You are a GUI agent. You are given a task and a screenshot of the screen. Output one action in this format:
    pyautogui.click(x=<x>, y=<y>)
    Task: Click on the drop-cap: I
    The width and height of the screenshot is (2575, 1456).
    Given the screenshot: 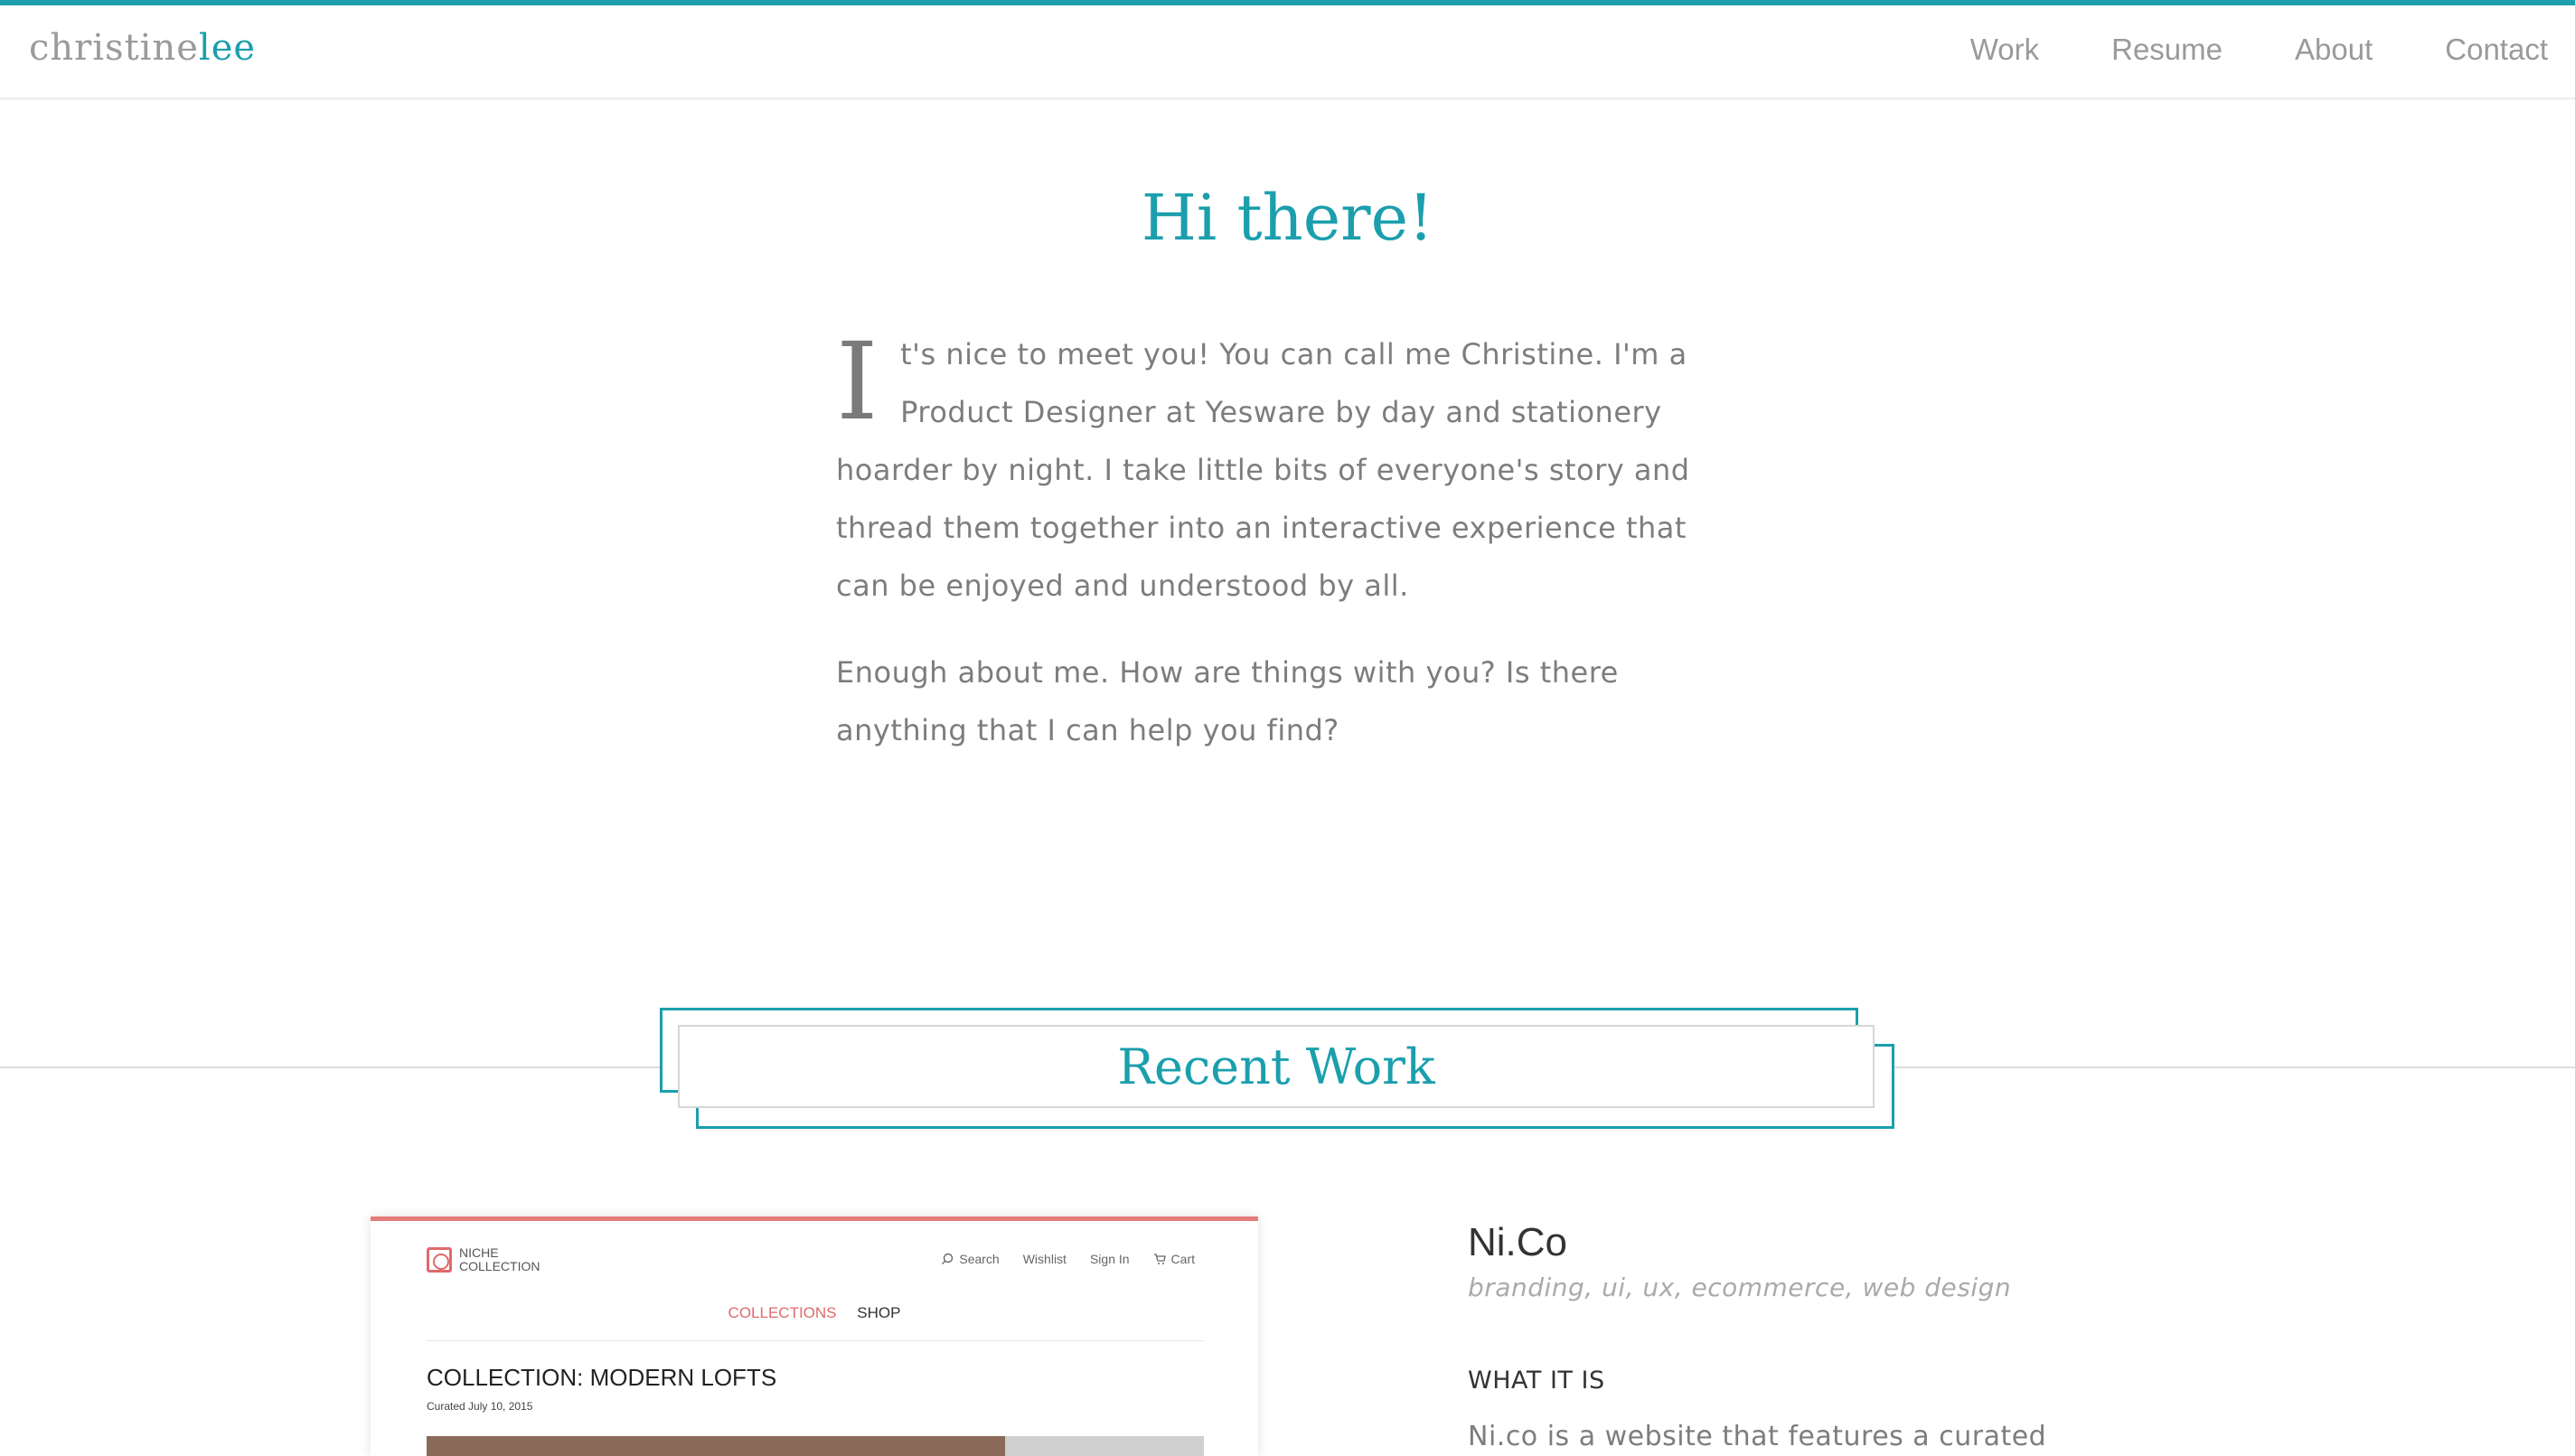 What is the action you would take?
    pyautogui.click(x=857, y=381)
    